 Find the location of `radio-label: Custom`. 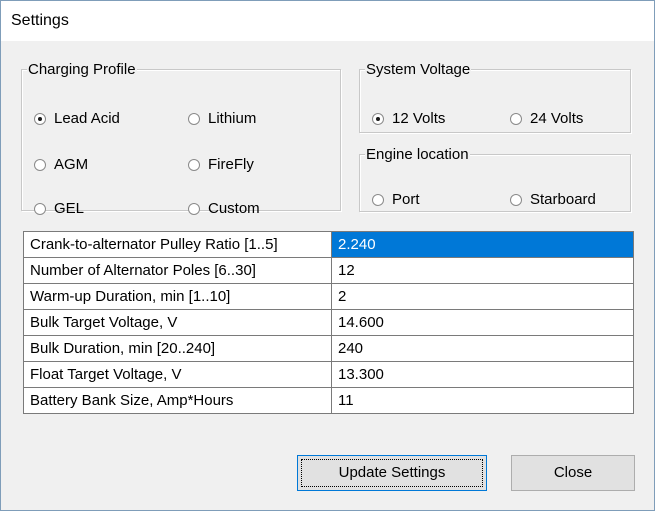

radio-label: Custom is located at coordinates (234, 208).